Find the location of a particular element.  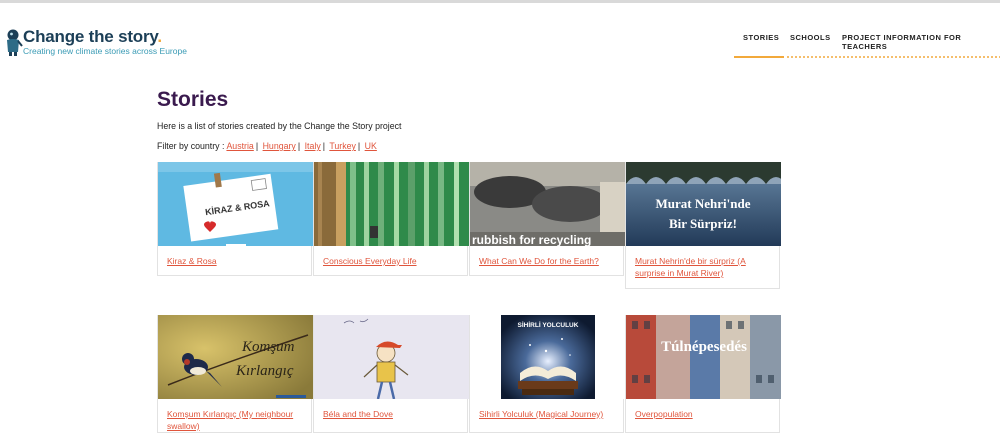

svg-text: Túlnépesedés is located at coordinates (704, 347).